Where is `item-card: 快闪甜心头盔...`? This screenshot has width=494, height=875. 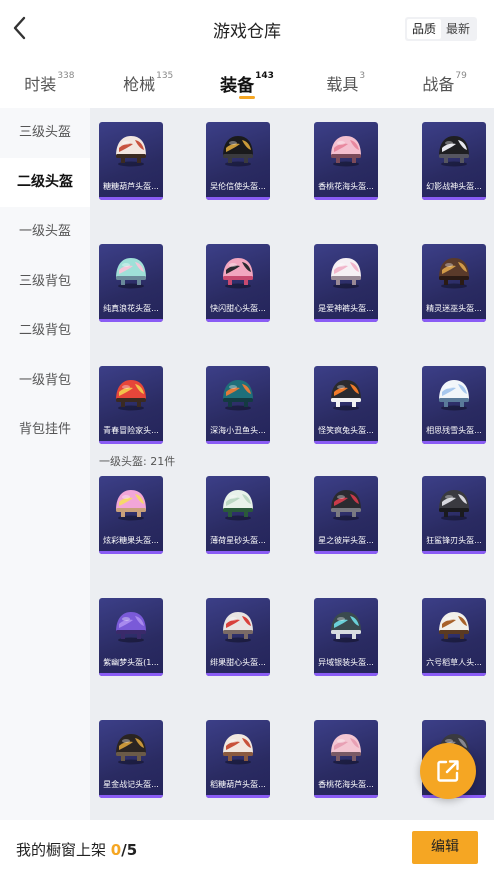 item-card: 快闪甜心头盔... is located at coordinates (238, 283).